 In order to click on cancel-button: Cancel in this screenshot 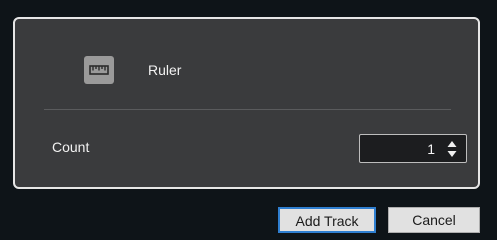, I will do `click(434, 220)`.